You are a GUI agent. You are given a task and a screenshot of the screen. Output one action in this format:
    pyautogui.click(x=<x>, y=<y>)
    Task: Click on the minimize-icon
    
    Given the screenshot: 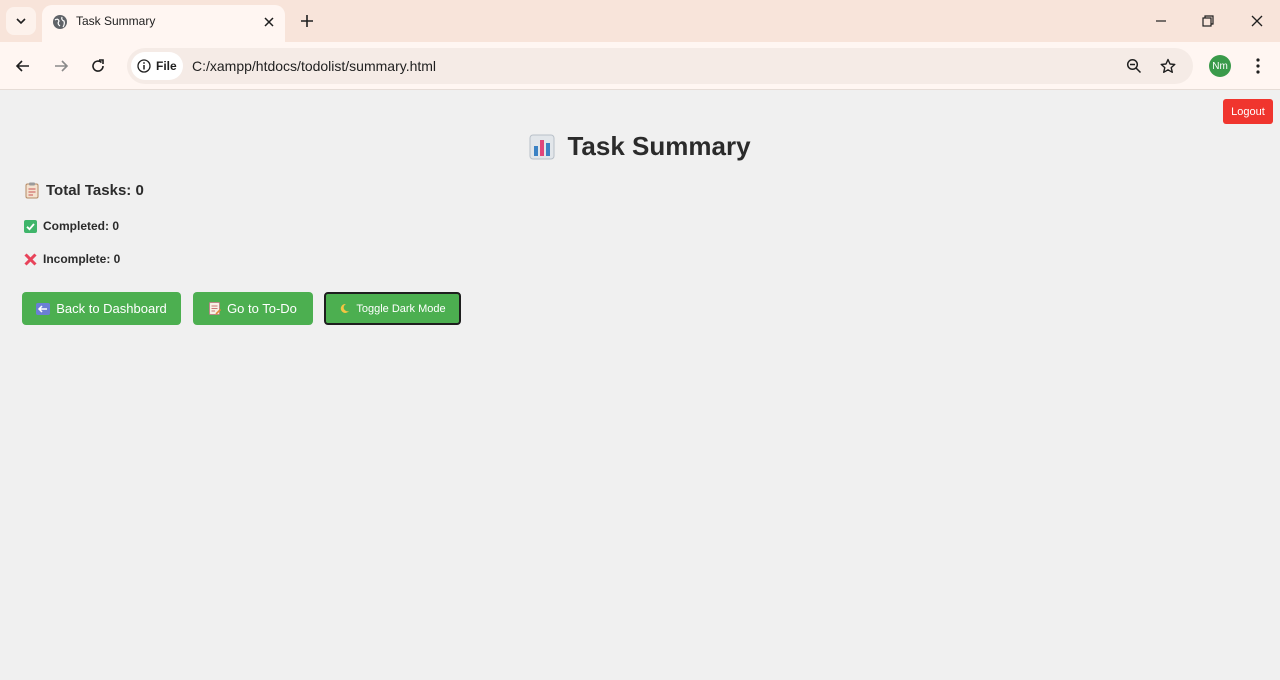 What is the action you would take?
    pyautogui.click(x=1161, y=21)
    